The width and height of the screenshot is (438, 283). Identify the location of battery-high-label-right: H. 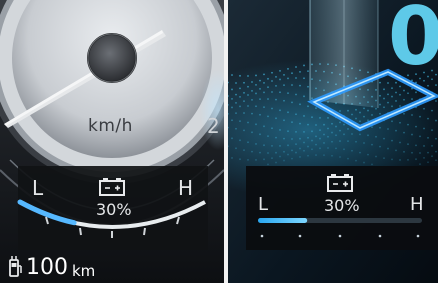
(417, 204).